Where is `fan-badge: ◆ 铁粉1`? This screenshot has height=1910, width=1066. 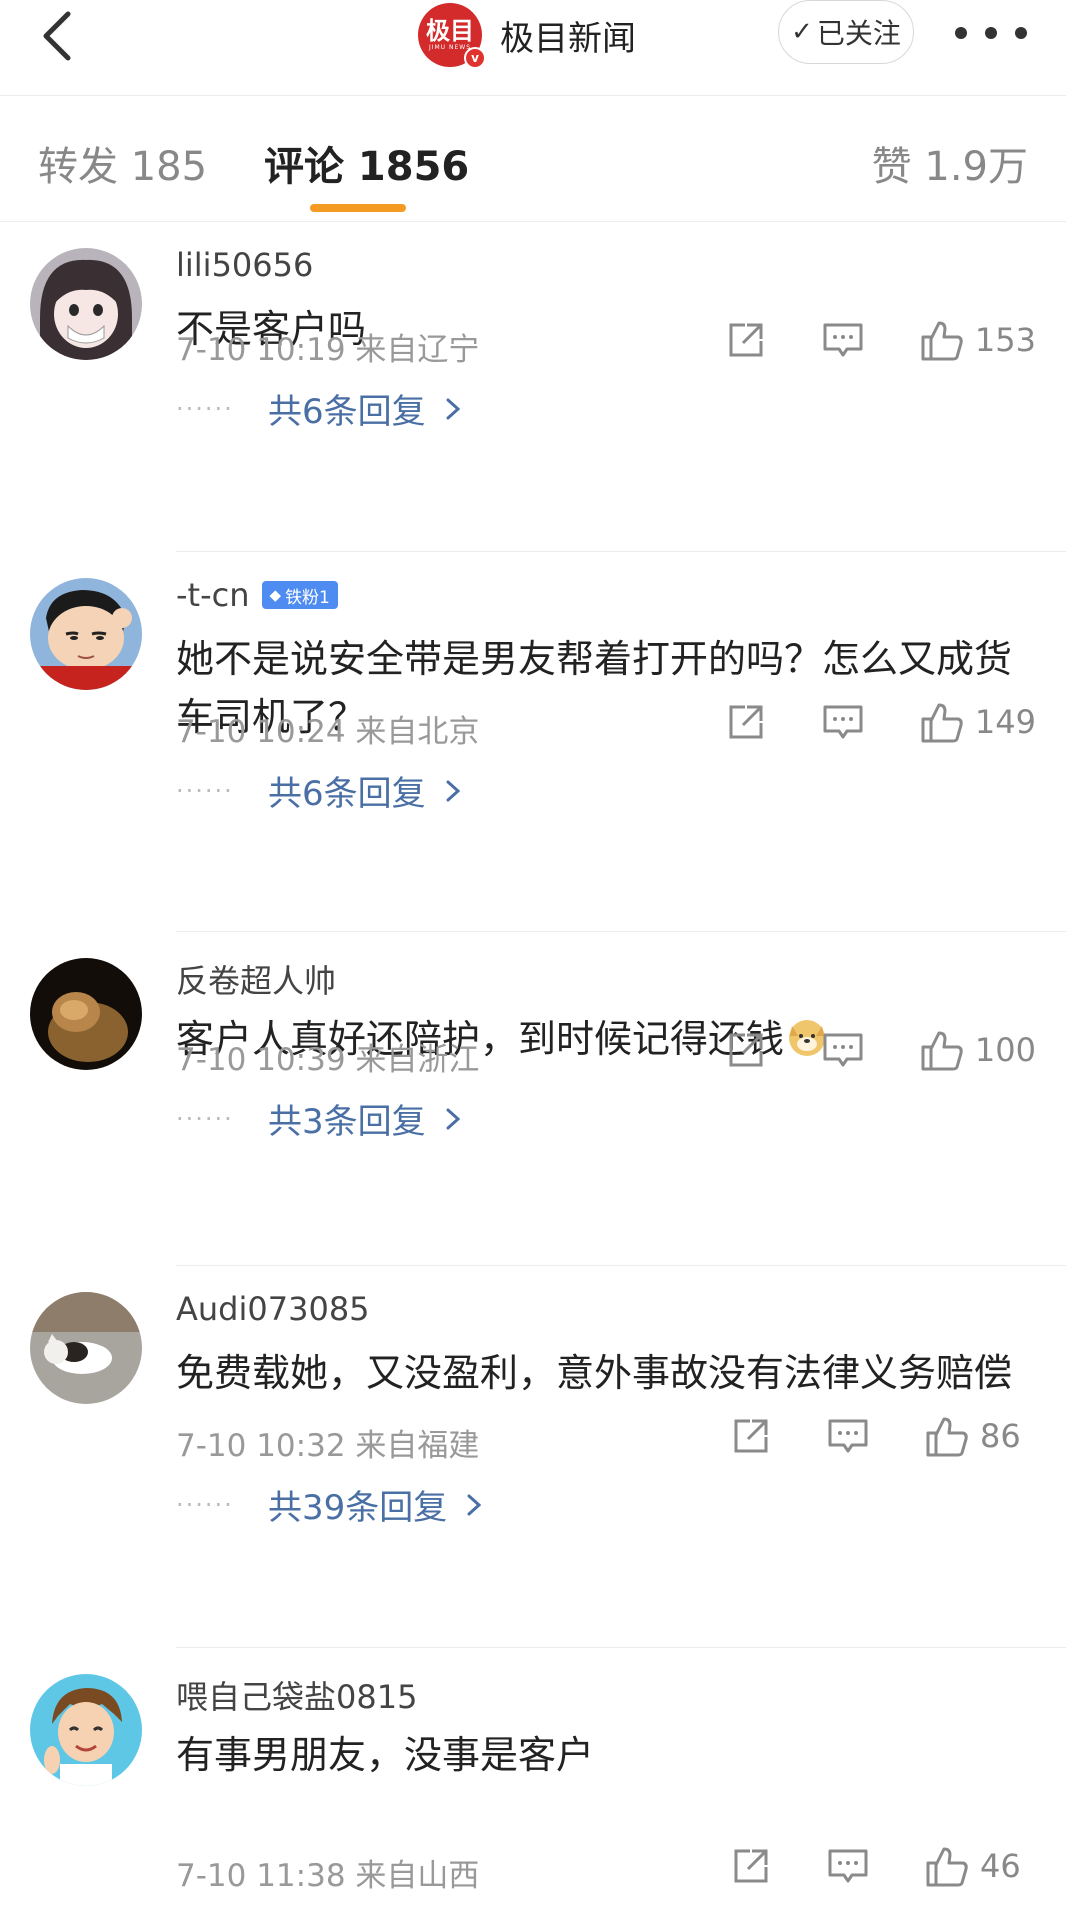
fan-badge: ◆ 铁粉1 is located at coordinates (299, 595).